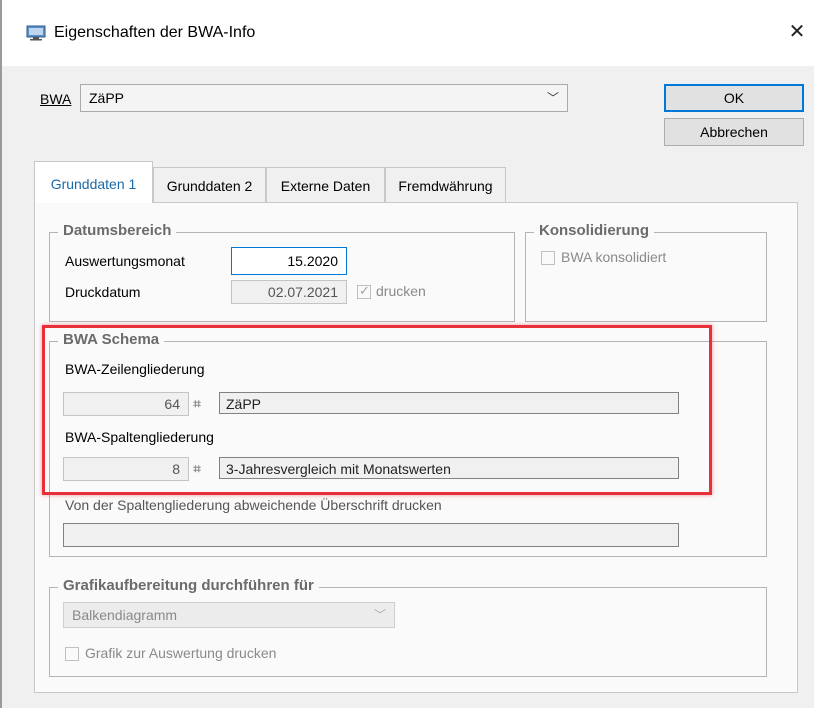  Describe the element at coordinates (289, 261) in the screenshot. I see `auswertungsmonat-input: 15.2020` at that location.